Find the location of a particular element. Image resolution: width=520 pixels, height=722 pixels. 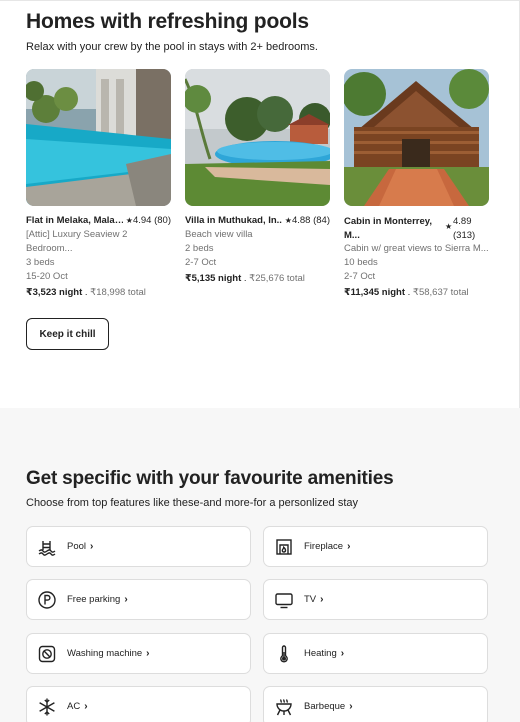

barbeque-icon is located at coordinates (284, 707).